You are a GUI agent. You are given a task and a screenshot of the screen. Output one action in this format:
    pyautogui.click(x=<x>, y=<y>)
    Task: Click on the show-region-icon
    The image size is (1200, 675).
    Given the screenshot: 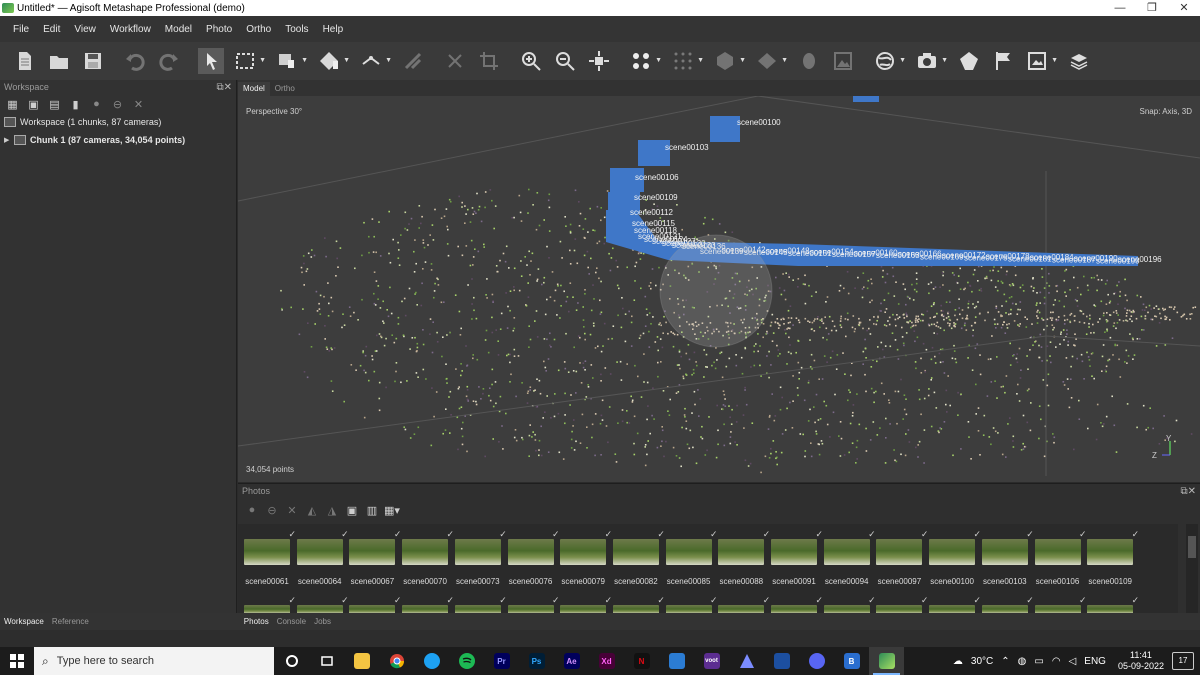 What is the action you would take?
    pyautogui.click(x=1079, y=61)
    